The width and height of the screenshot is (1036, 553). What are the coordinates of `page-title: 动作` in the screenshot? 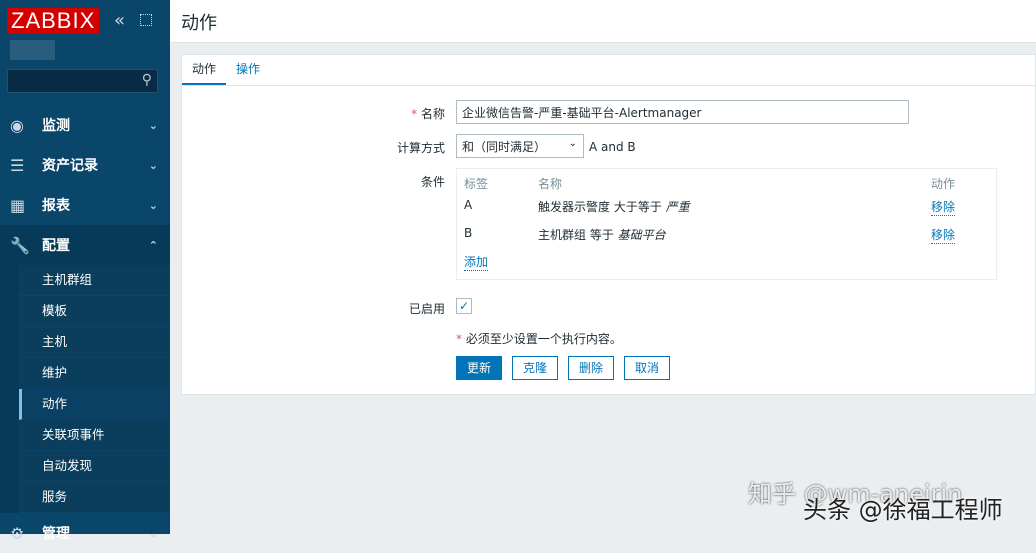 It's located at (199, 23).